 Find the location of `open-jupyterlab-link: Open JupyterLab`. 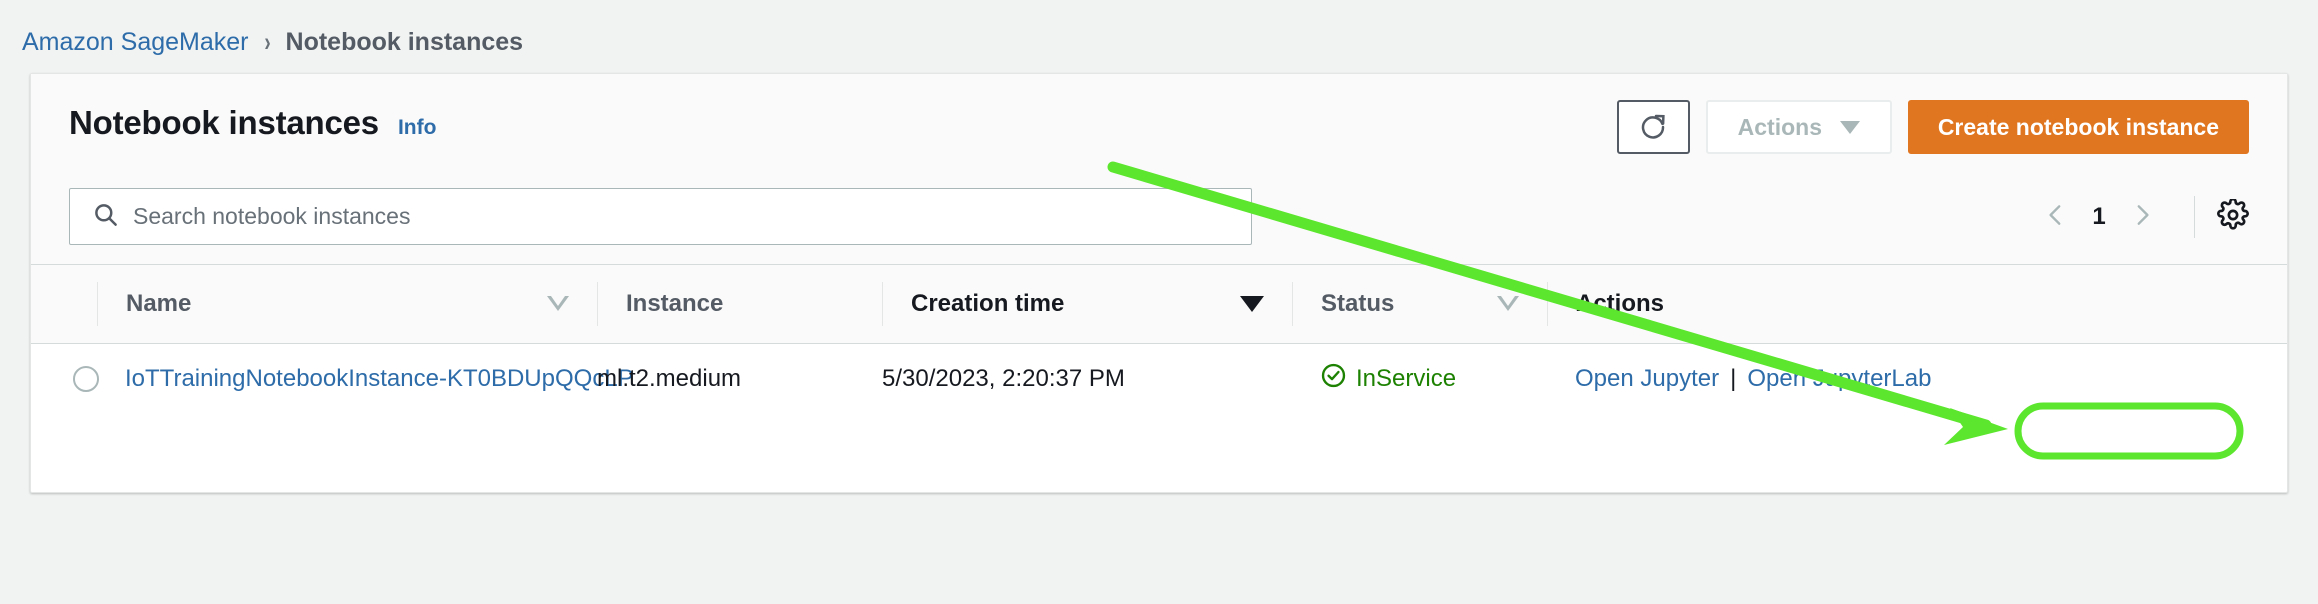

open-jupyterlab-link: Open JupyterLab is located at coordinates (1839, 379).